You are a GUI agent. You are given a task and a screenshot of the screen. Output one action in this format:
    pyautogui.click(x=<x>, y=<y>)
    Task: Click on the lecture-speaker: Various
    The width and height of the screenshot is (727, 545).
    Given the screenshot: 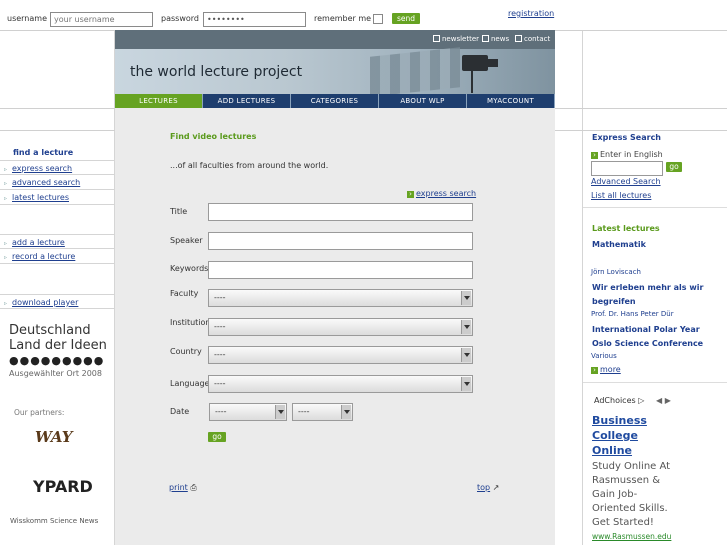 What is the action you would take?
    pyautogui.click(x=604, y=356)
    